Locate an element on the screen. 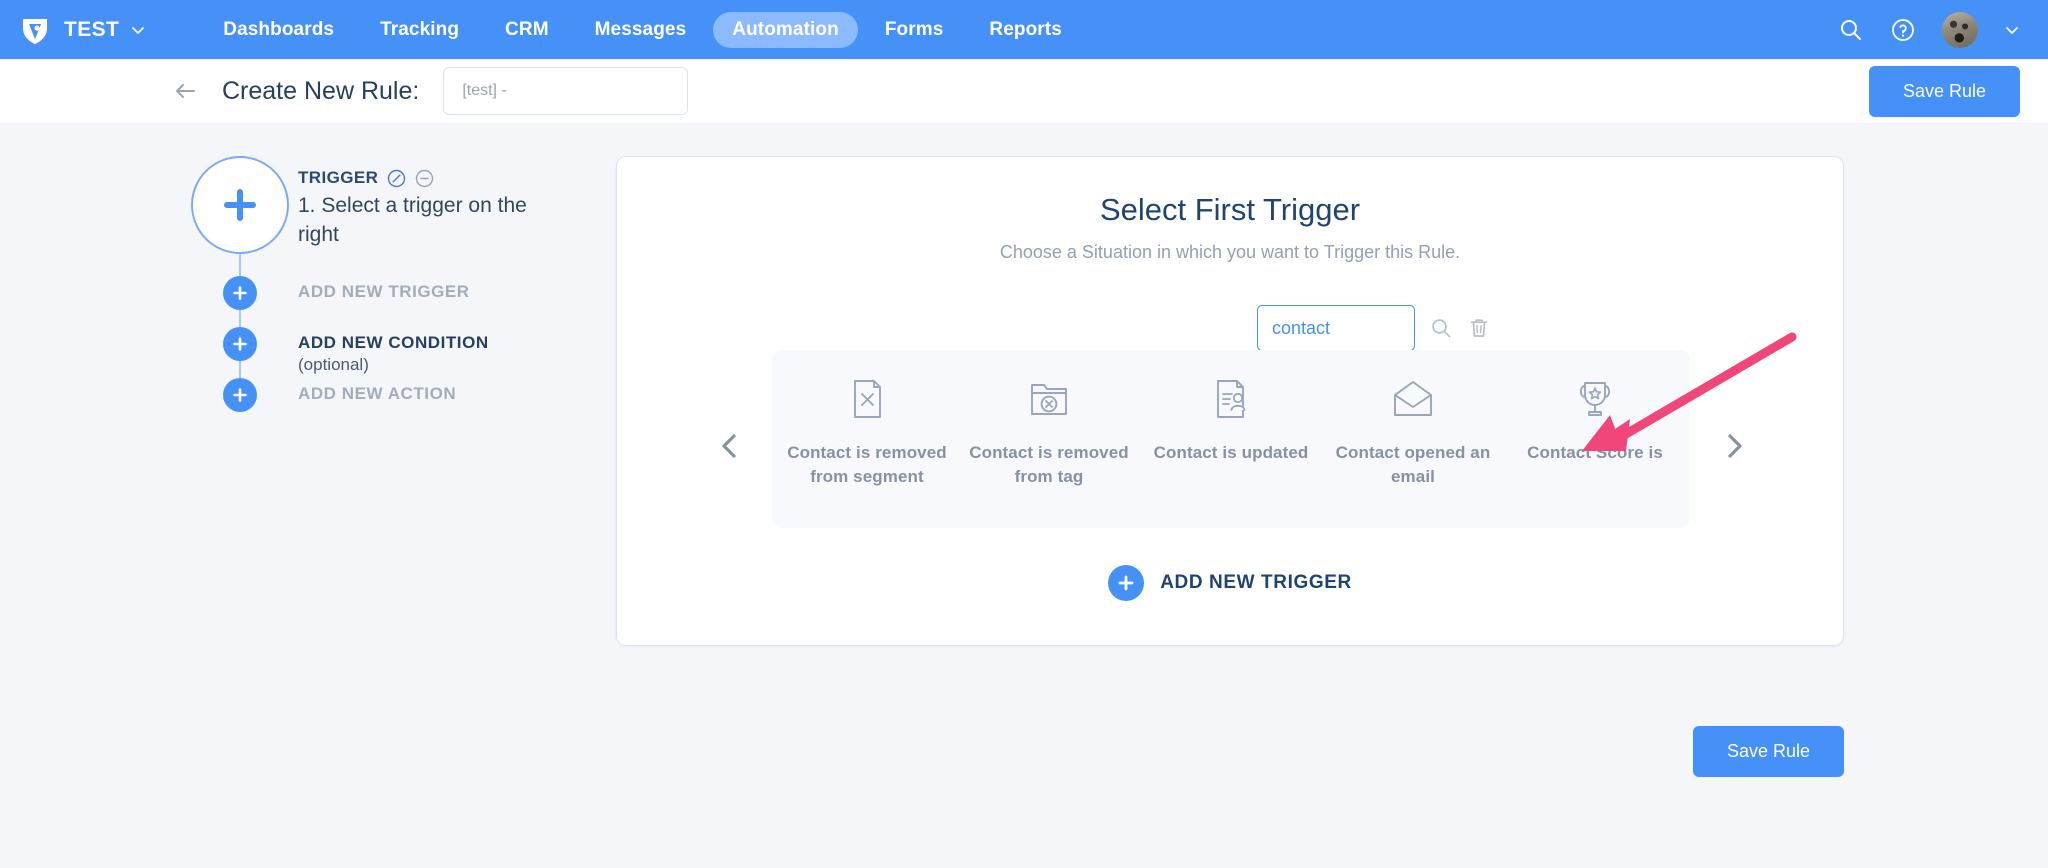 The width and height of the screenshot is (2048, 868). step-add-new-condition: ADD NEW CONDITION (optional) is located at coordinates (400, 353).